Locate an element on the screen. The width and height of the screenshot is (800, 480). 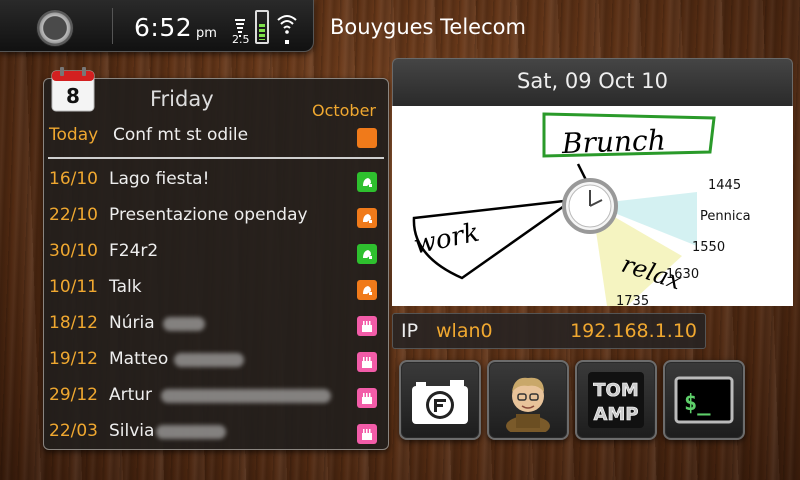
calendar-event-row: 22/10 Presentazione openday is located at coordinates (215, 219).